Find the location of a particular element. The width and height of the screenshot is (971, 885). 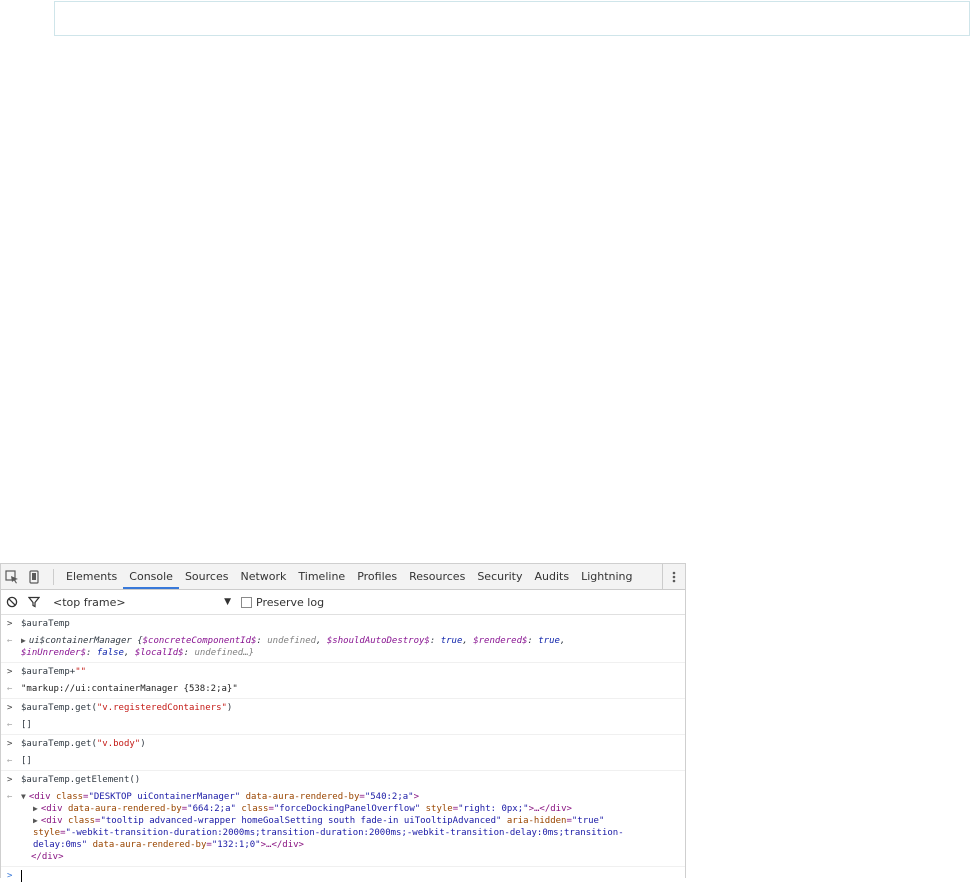

prop-value: undefined is located at coordinates (292, 641).